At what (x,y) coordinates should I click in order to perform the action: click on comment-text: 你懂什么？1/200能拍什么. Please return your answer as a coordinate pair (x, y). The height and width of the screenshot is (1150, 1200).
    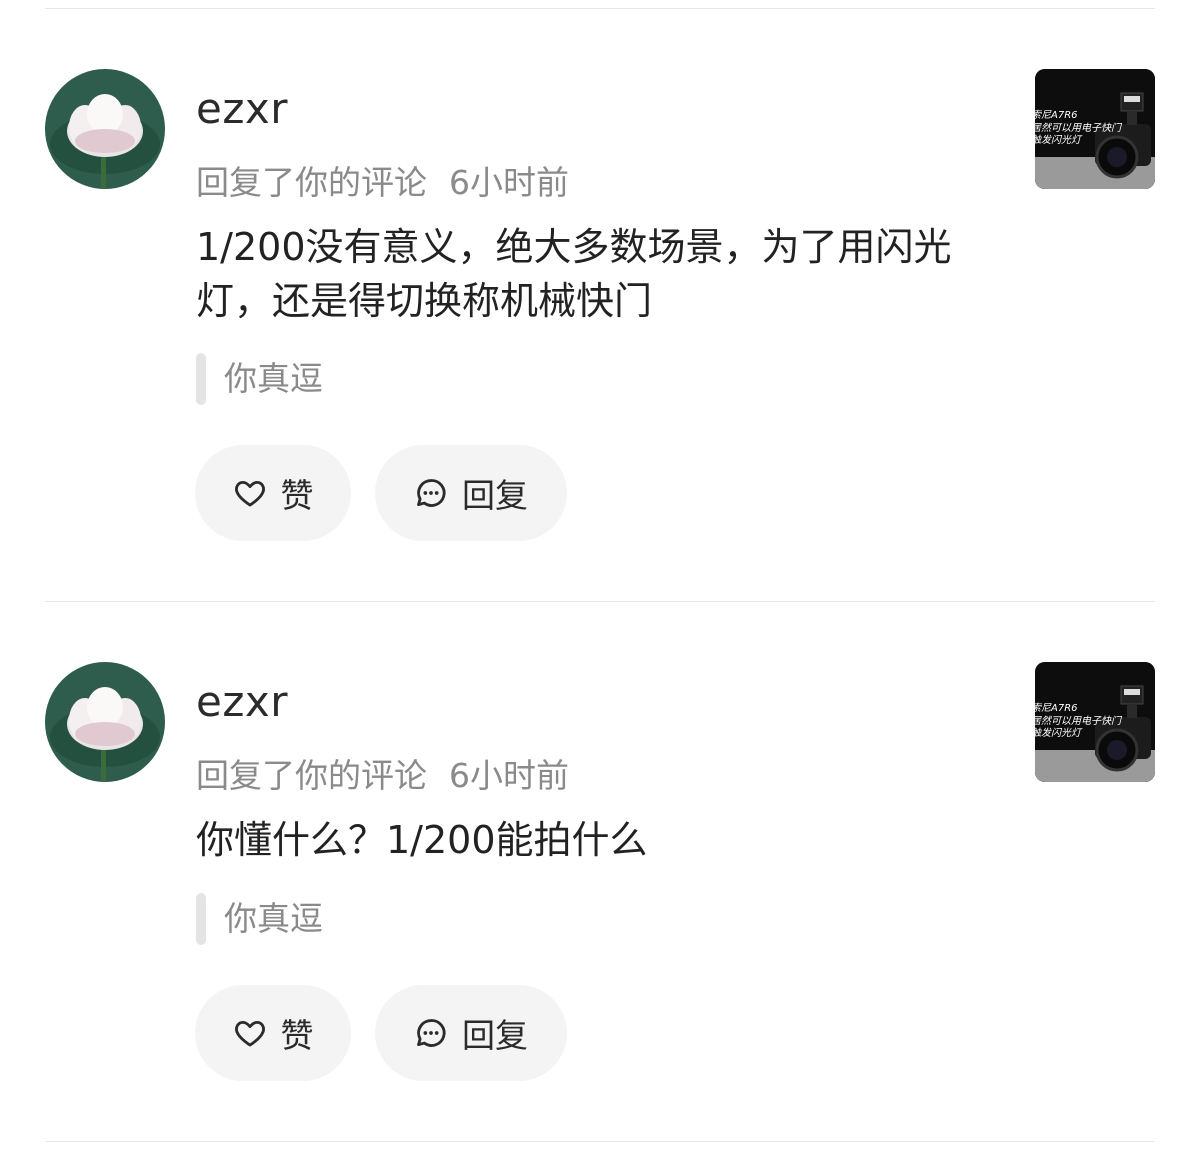
    Looking at the image, I should click on (591, 840).